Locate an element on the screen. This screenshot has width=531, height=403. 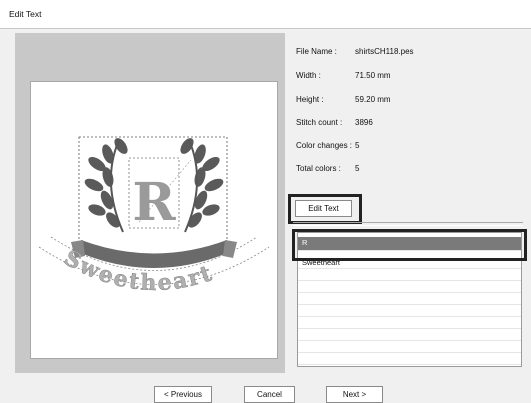
stitch-count-value: 3896 is located at coordinates (364, 122).